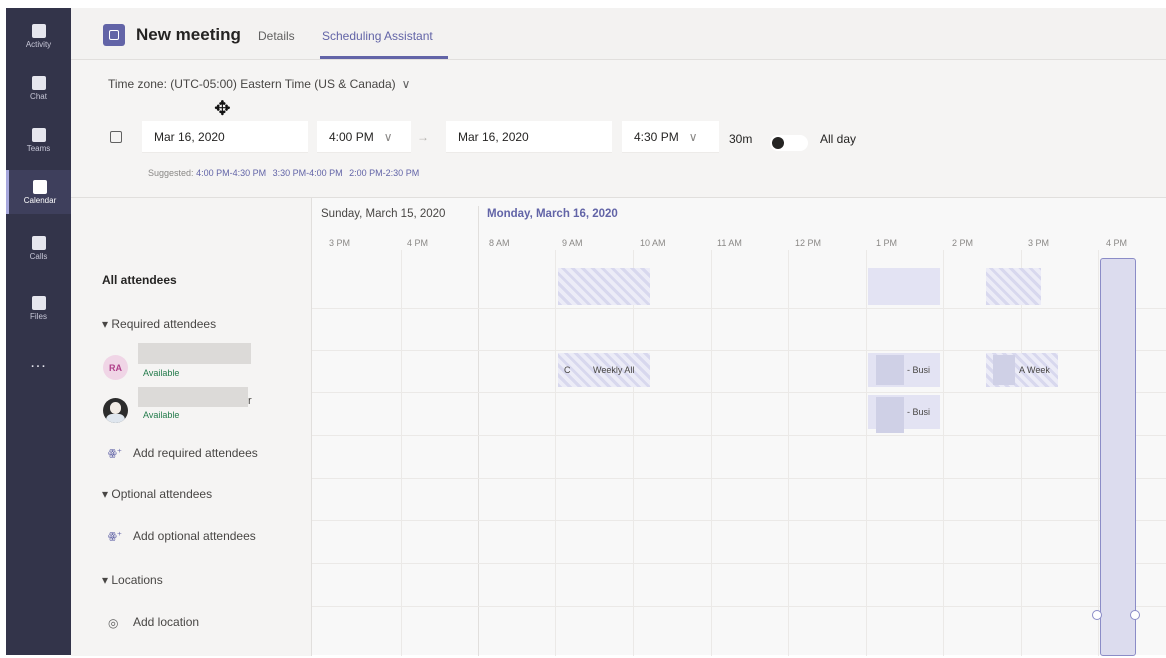  I want to click on hour-label: 11 AM, so click(729, 243).